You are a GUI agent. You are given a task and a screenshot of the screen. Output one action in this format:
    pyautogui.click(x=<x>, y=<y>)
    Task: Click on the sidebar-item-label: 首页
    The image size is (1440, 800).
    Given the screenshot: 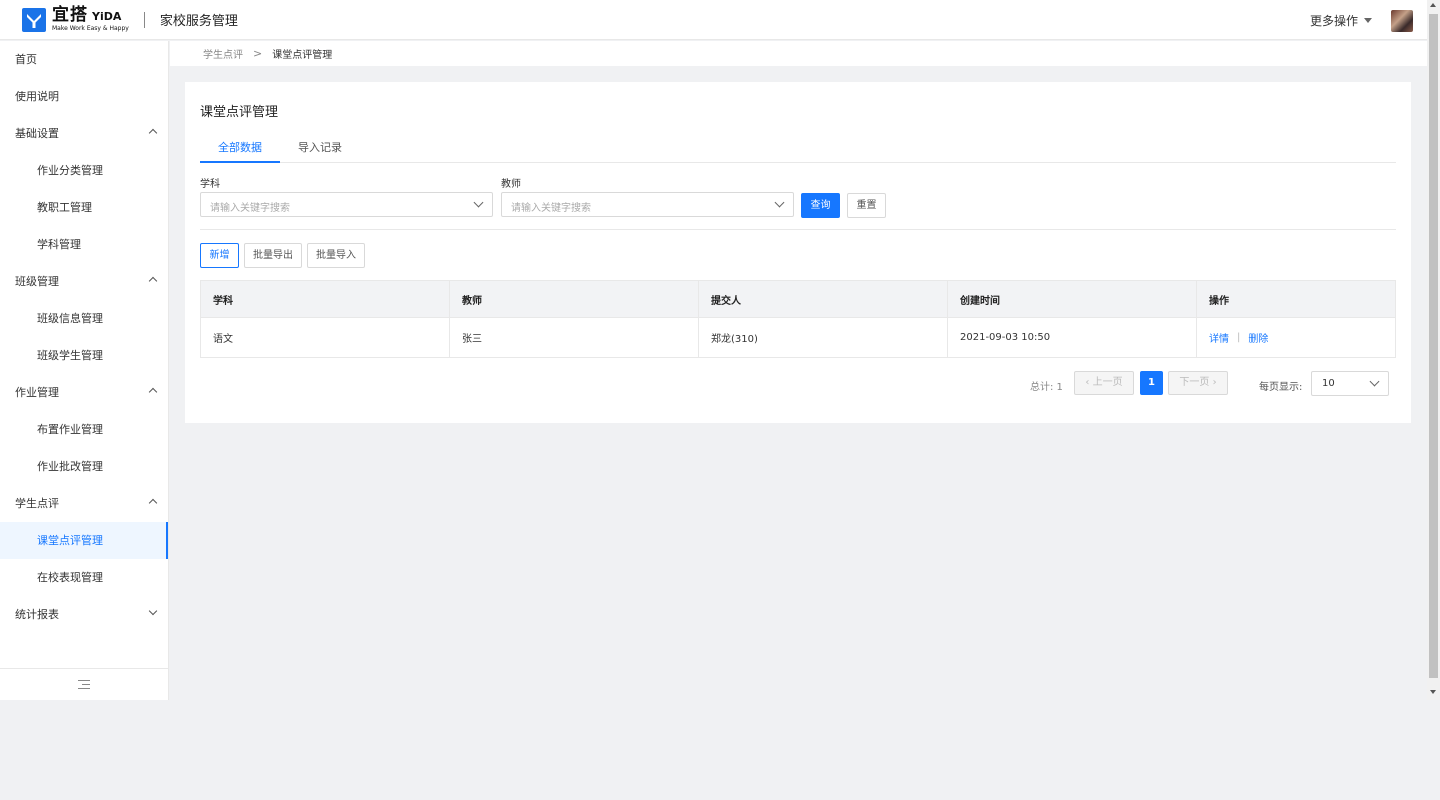 What is the action you would take?
    pyautogui.click(x=26, y=59)
    